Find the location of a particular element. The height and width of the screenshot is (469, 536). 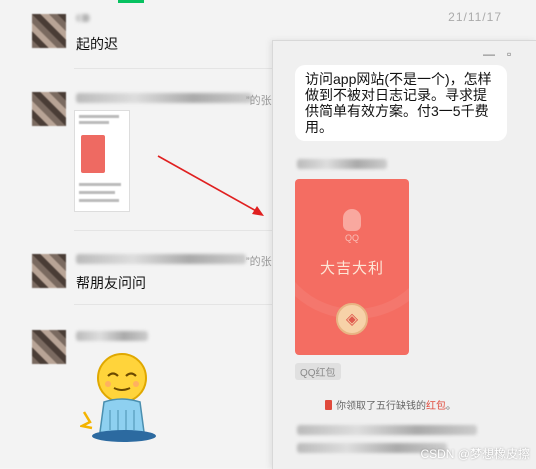

red-packet-greeting: 大吉大利 is located at coordinates (351, 268).